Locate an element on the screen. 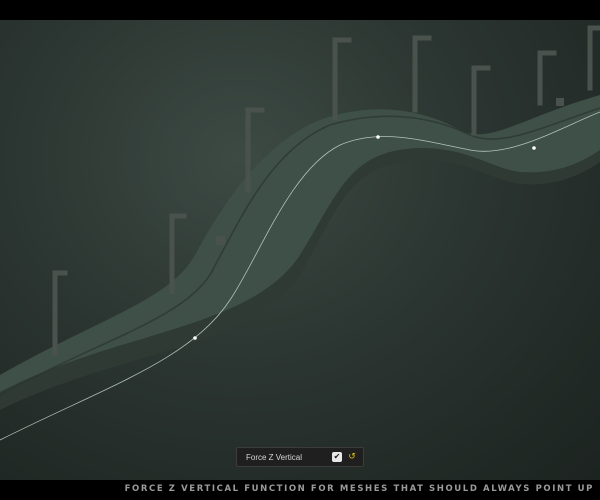  letterbox-top is located at coordinates (300, 10).